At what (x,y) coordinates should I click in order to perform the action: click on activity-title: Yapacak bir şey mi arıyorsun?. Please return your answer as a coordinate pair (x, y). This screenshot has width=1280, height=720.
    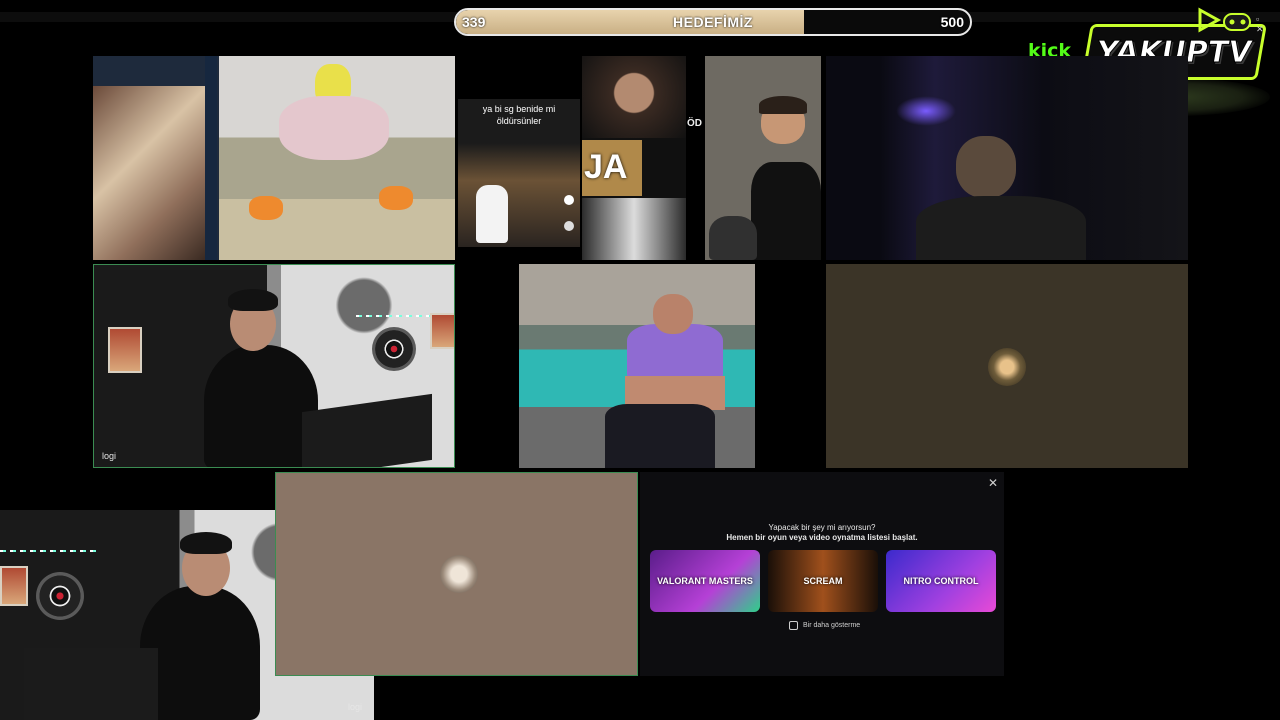
    Looking at the image, I should click on (822, 527).